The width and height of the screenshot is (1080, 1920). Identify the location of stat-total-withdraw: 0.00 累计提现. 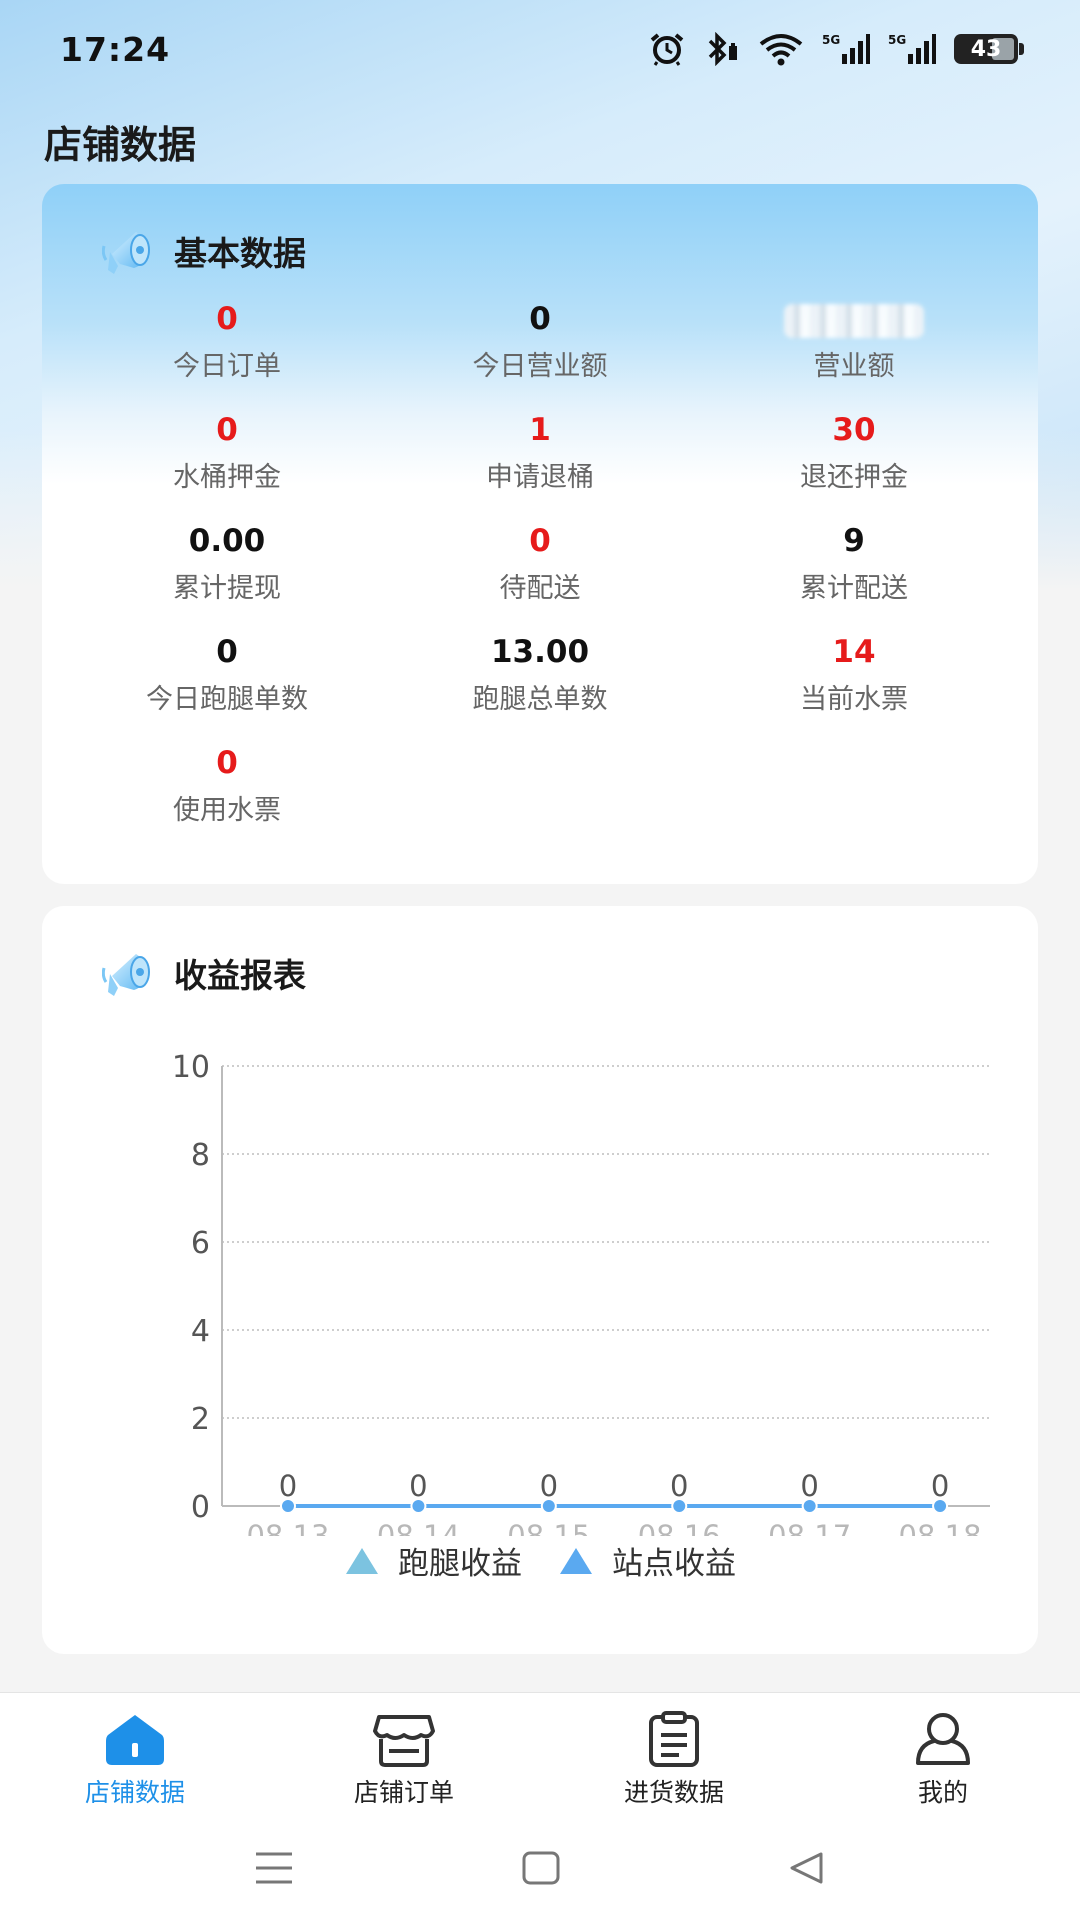
(227, 563).